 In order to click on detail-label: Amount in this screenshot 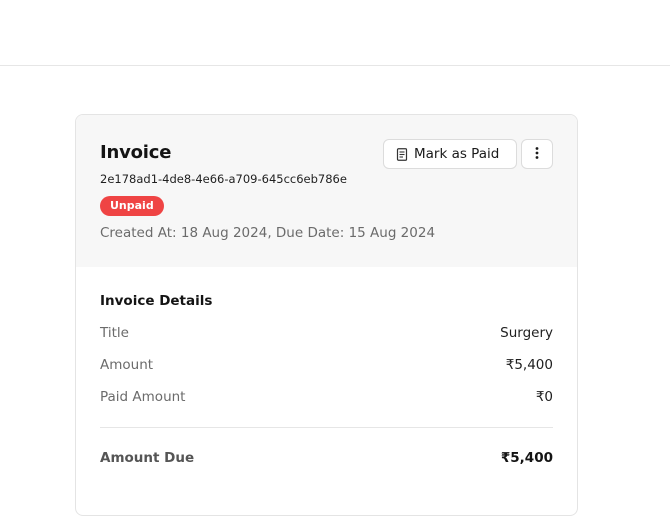, I will do `click(127, 365)`.